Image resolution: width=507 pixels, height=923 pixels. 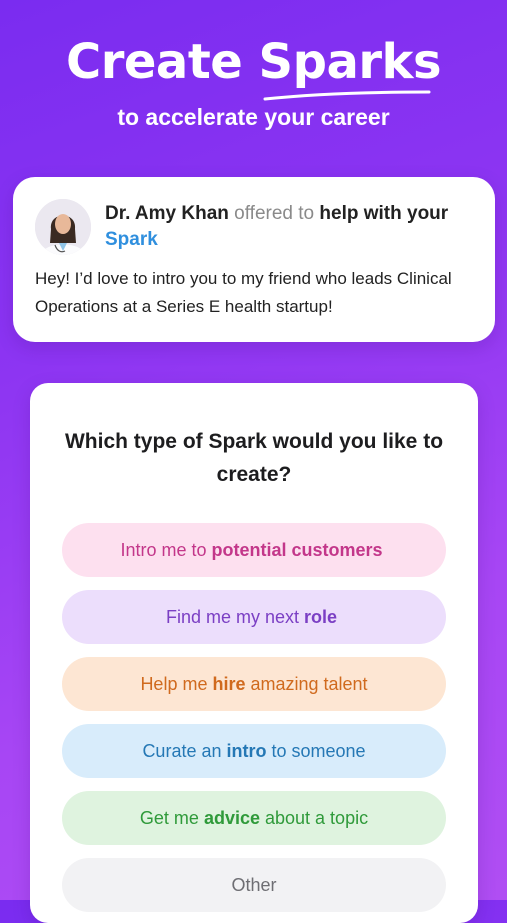 What do you see at coordinates (317, 817) in the screenshot?
I see `option-text: about a topic` at bounding box center [317, 817].